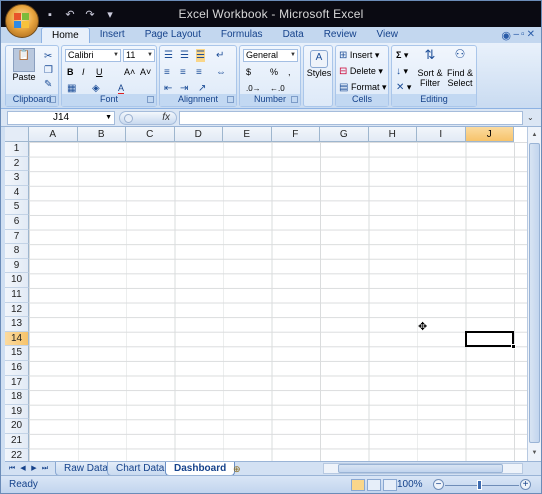 This screenshot has width=542, height=494. What do you see at coordinates (17, 441) in the screenshot?
I see `row-header-21: 21` at bounding box center [17, 441].